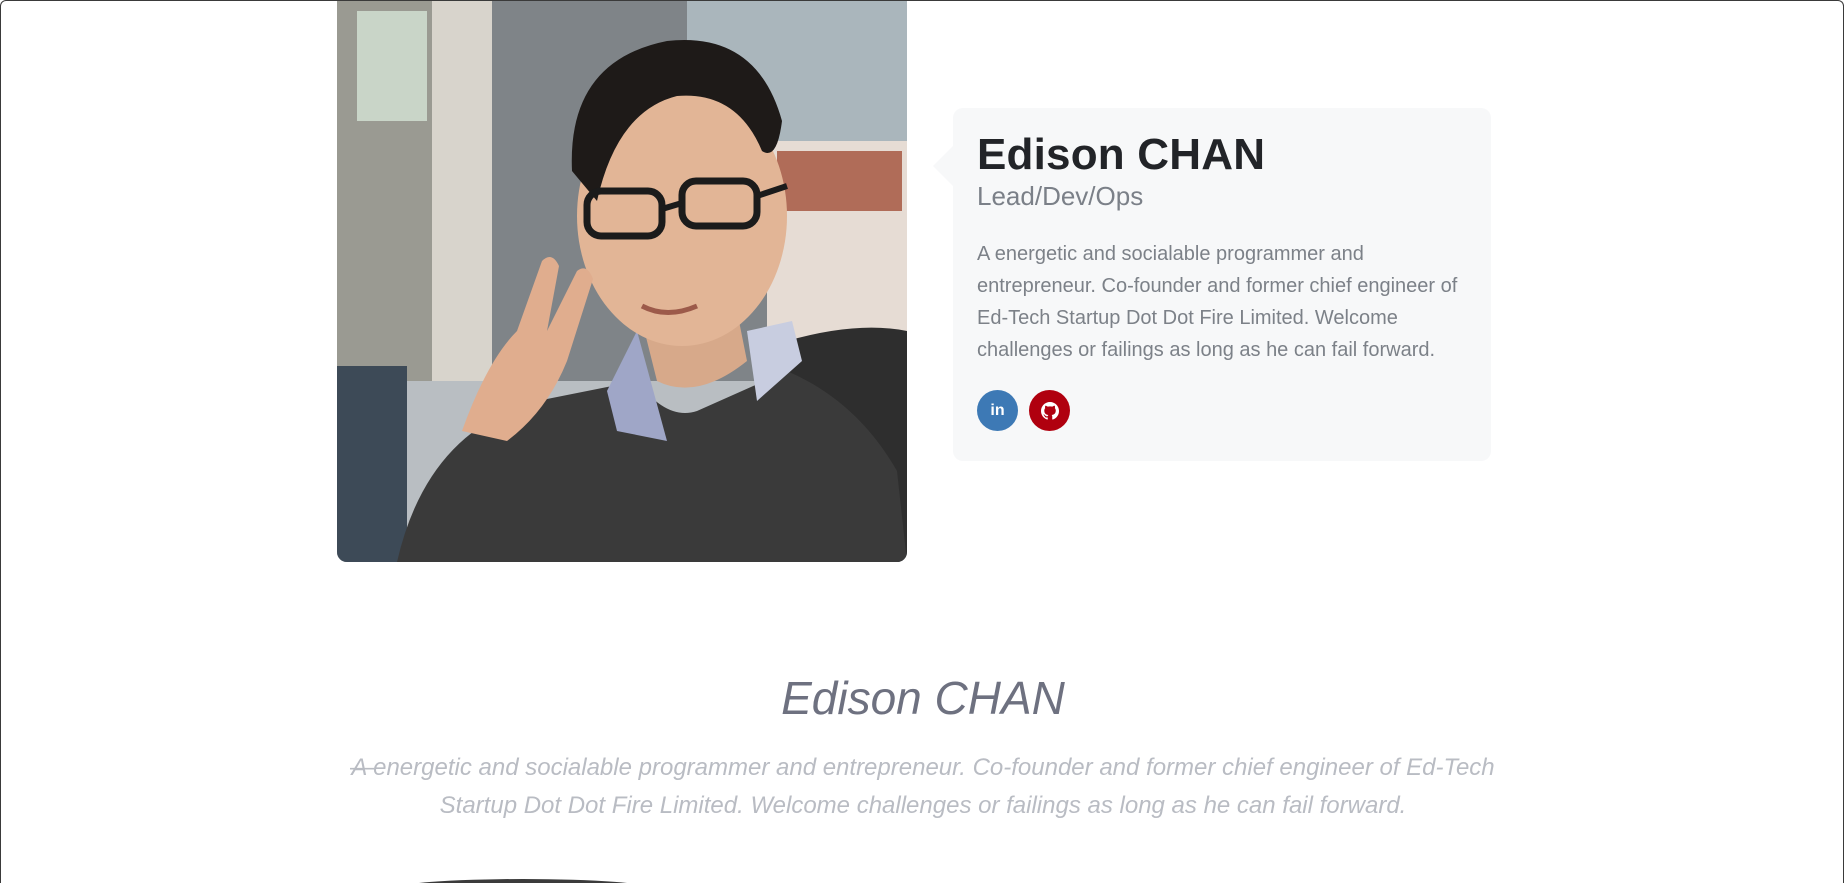 Image resolution: width=1844 pixels, height=883 pixels. Describe the element at coordinates (923, 698) in the screenshot. I see `quote-author: Edison CHAN` at that location.